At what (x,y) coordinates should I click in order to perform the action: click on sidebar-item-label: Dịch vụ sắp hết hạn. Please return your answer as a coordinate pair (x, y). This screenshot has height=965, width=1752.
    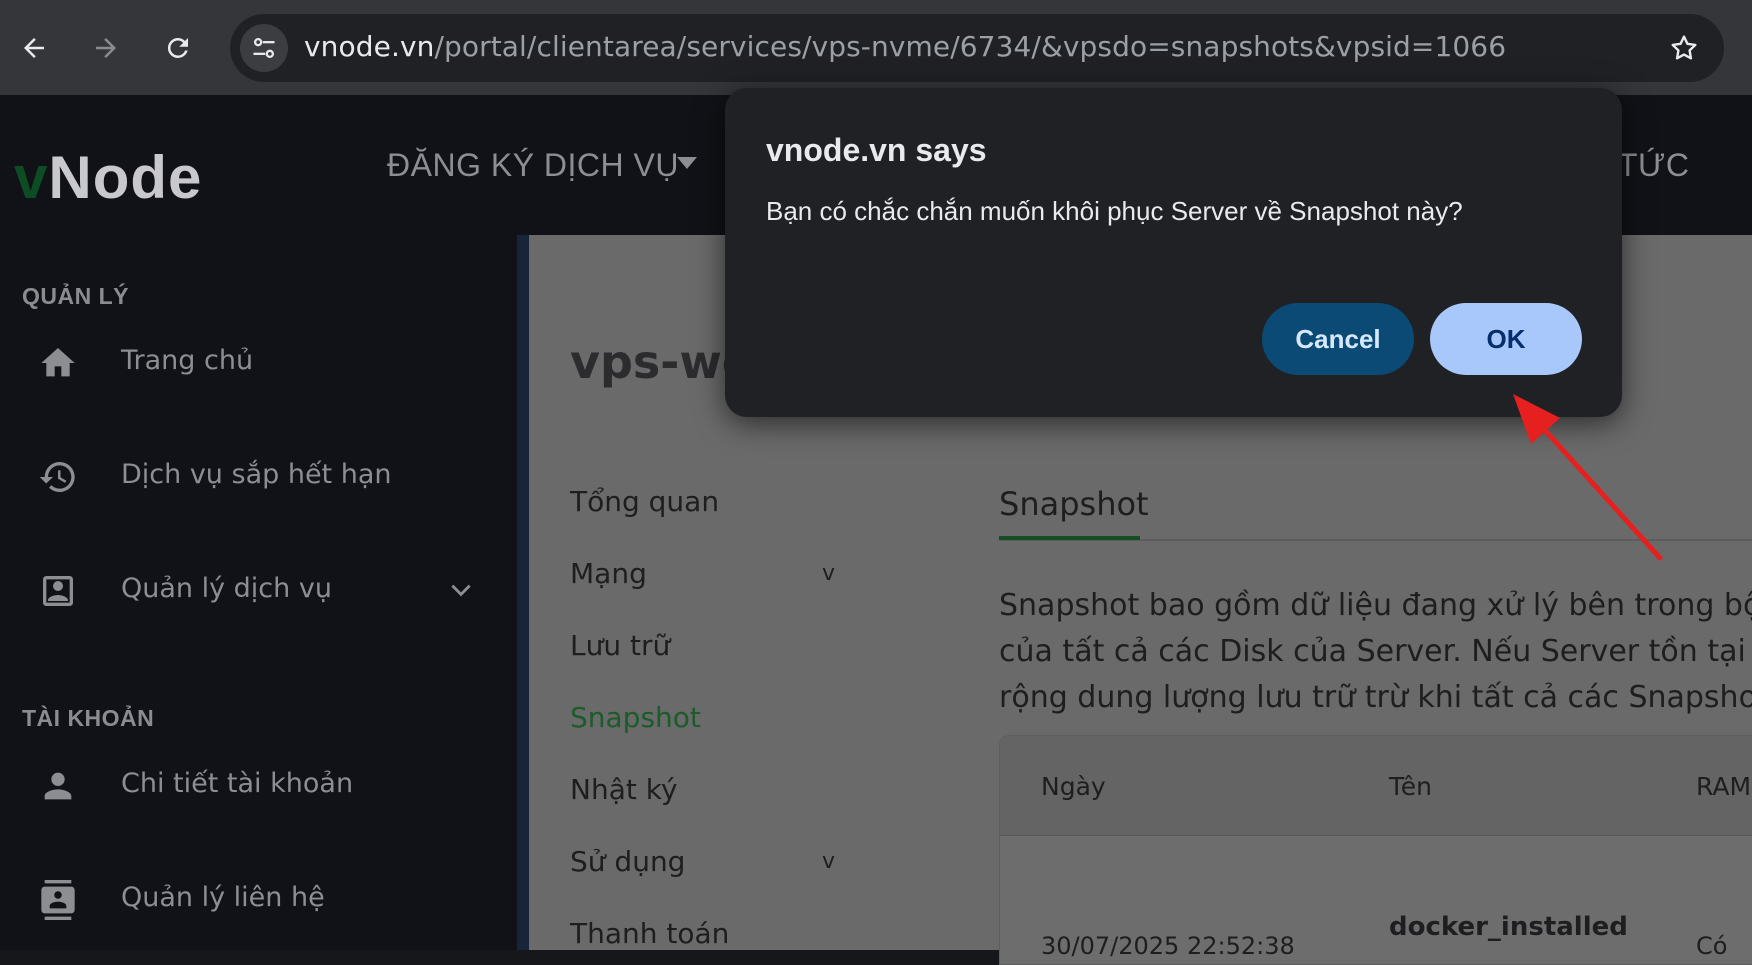
    Looking at the image, I should click on (256, 474).